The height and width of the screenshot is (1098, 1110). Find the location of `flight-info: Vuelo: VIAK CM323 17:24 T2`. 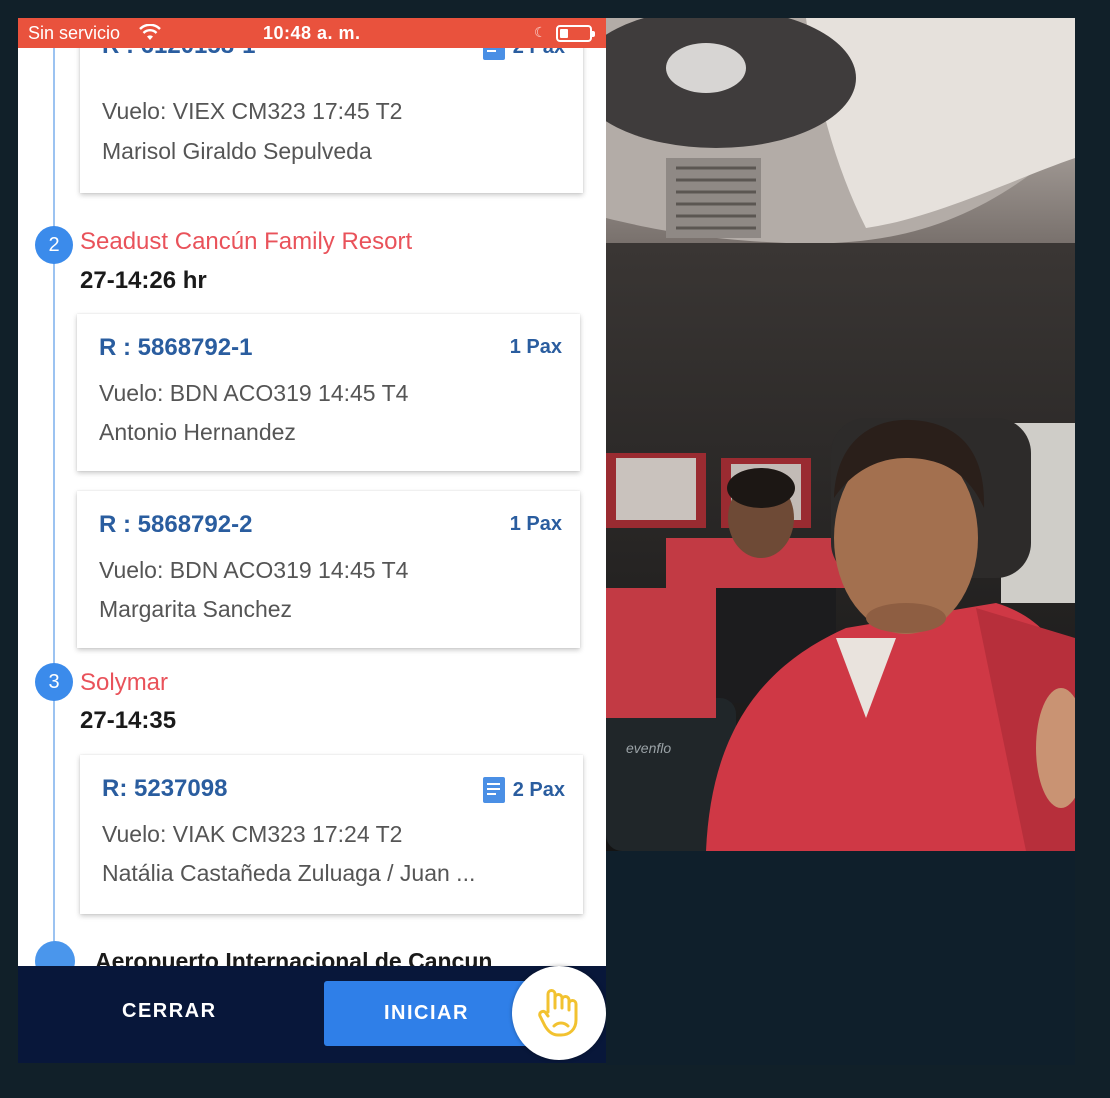

flight-info: Vuelo: VIAK CM323 17:24 T2 is located at coordinates (252, 834).